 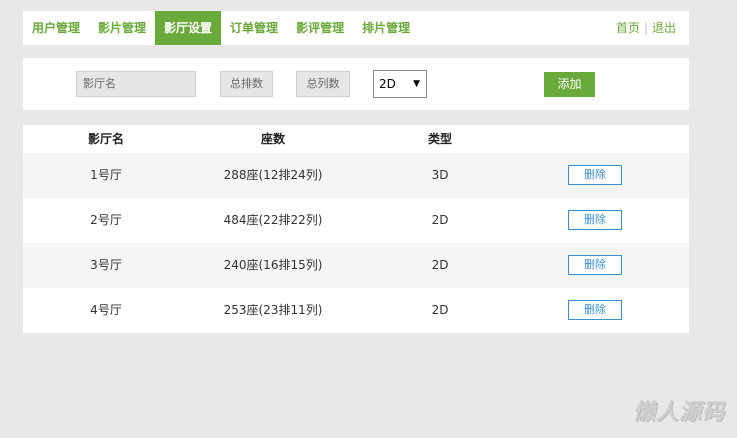 What do you see at coordinates (106, 310) in the screenshot?
I see `cell-hall-name: 4号厅` at bounding box center [106, 310].